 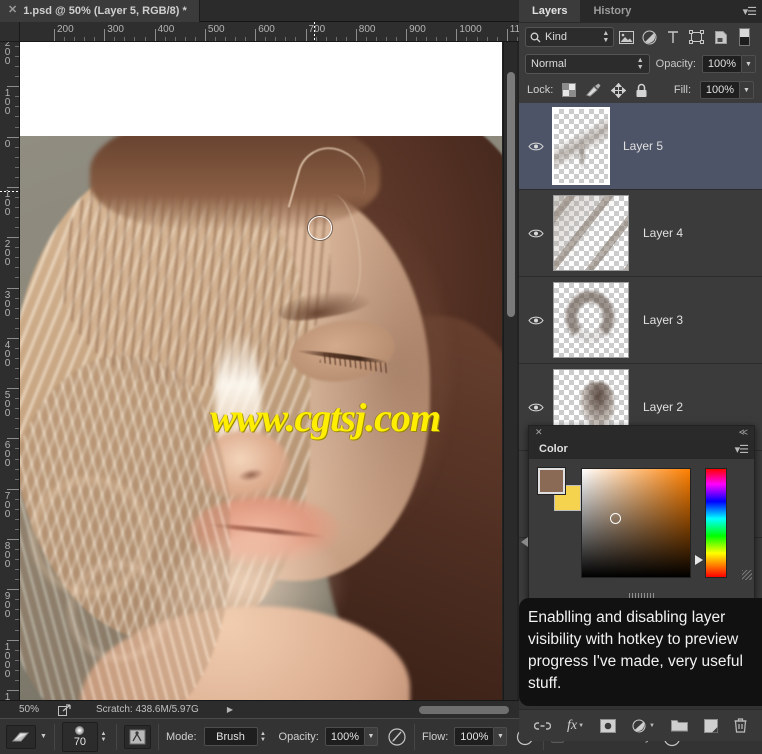 What do you see at coordinates (615, 518) in the screenshot?
I see `color-picker-marker` at bounding box center [615, 518].